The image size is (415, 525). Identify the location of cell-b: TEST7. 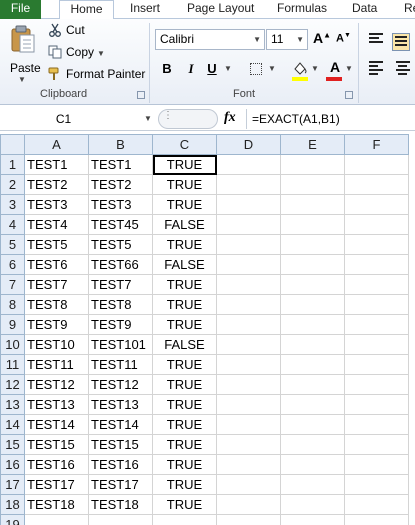
(120, 284).